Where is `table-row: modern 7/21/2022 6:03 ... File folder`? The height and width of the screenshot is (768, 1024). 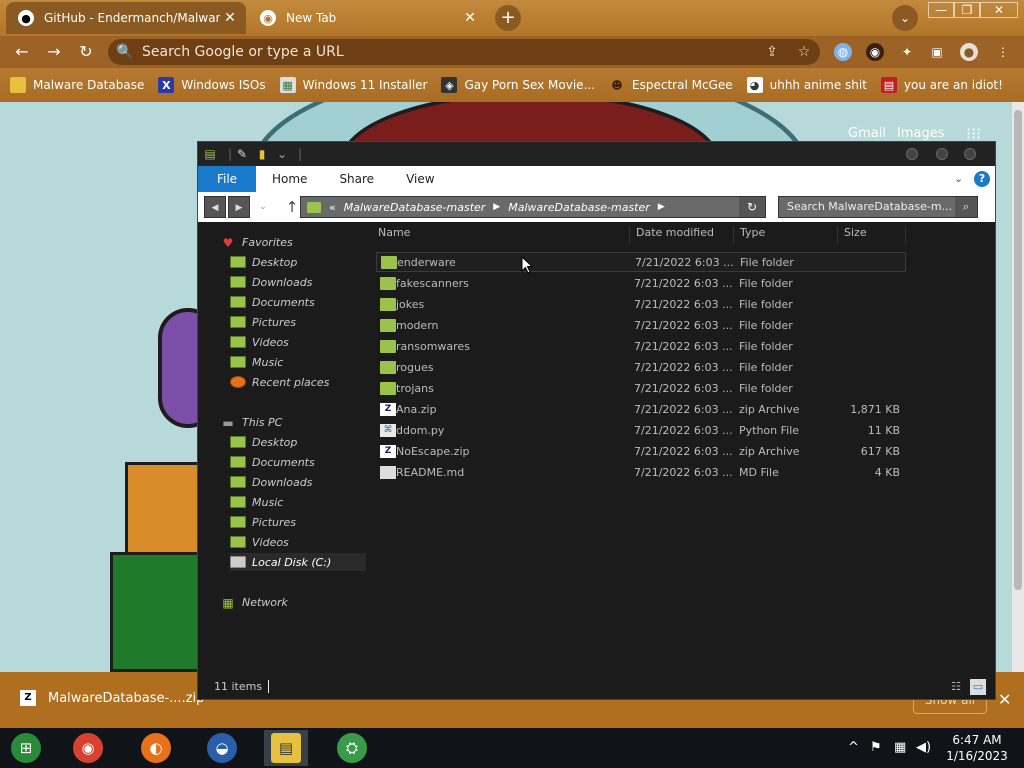
table-row: modern 7/21/2022 6:03 ... File folder is located at coordinates (641, 325).